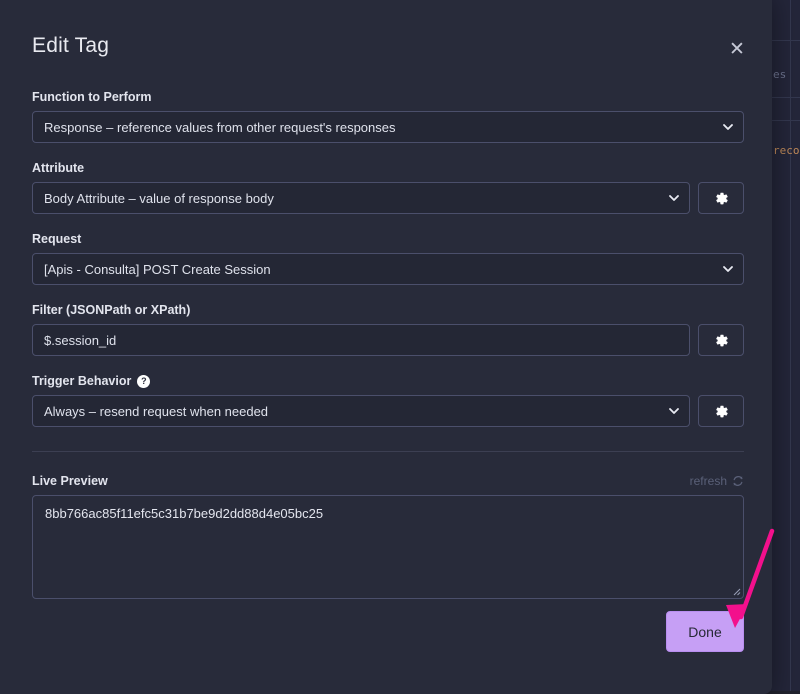  Describe the element at coordinates (388, 547) in the screenshot. I see `live-preview-textarea: 8bb766ac85f11efc5c31b7be9d2dd88d4e05bc25` at that location.